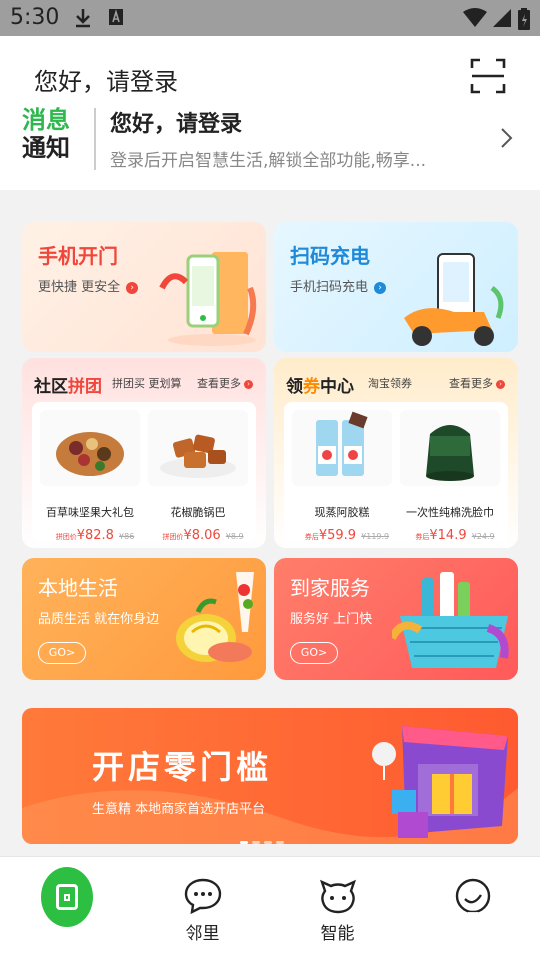 The image size is (540, 960). I want to click on notice-logo-line1: 消息, so click(46, 120).